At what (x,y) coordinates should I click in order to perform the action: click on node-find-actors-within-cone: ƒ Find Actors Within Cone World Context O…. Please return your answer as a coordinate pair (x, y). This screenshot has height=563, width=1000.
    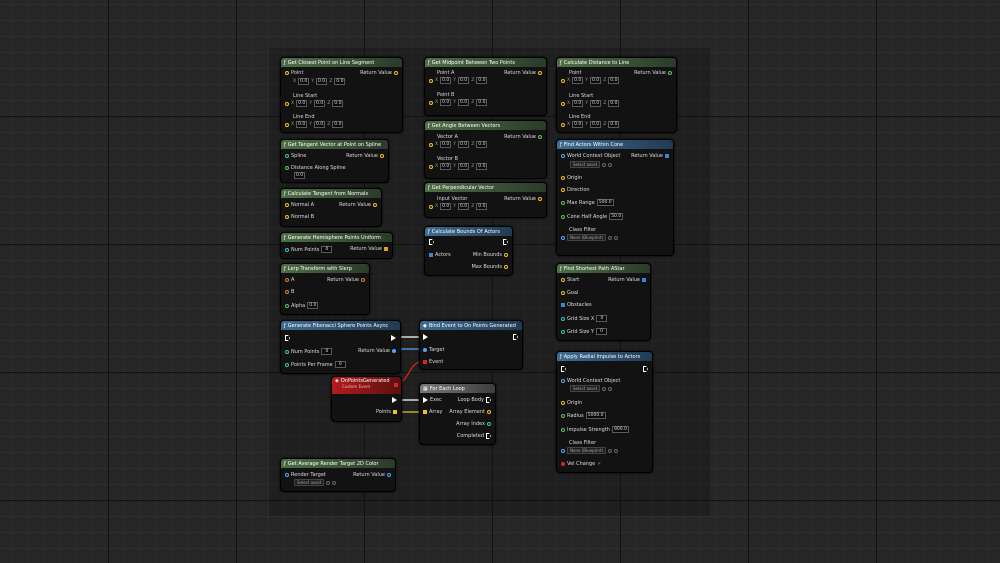
    Looking at the image, I should click on (615, 197).